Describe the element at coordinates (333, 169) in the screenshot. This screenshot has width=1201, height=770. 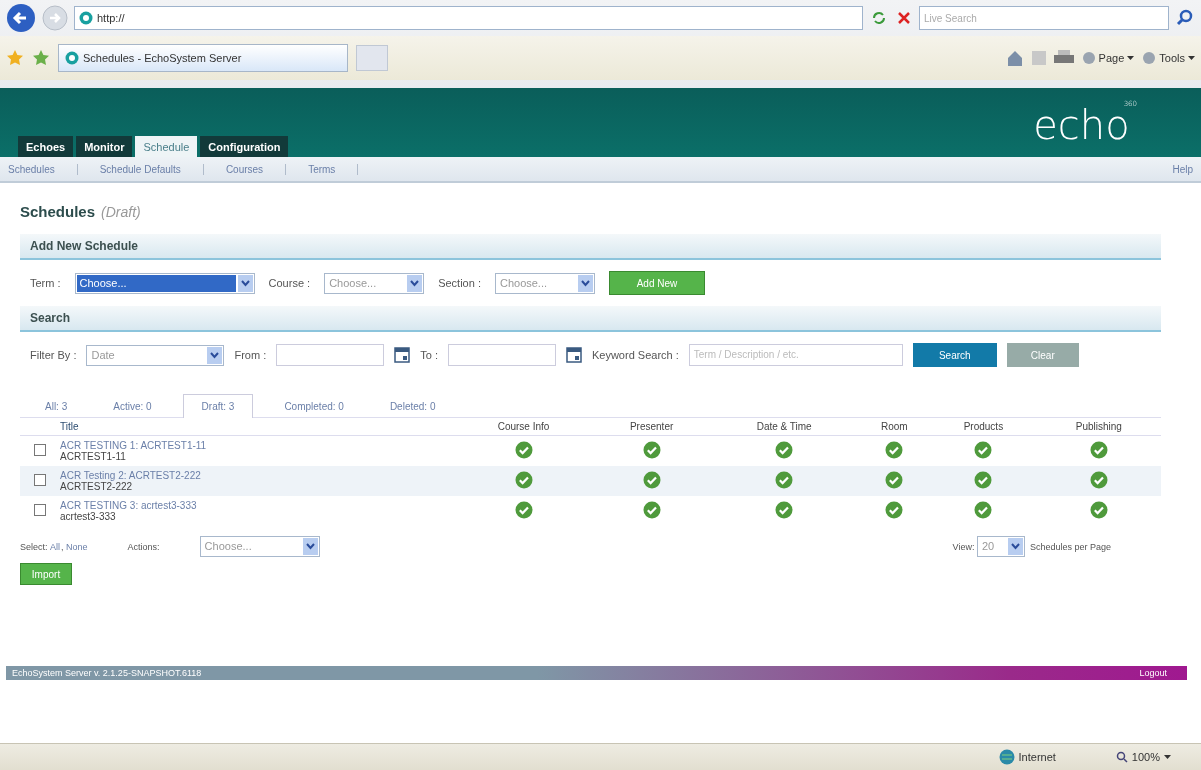
I see `subnav-link: Terms` at that location.